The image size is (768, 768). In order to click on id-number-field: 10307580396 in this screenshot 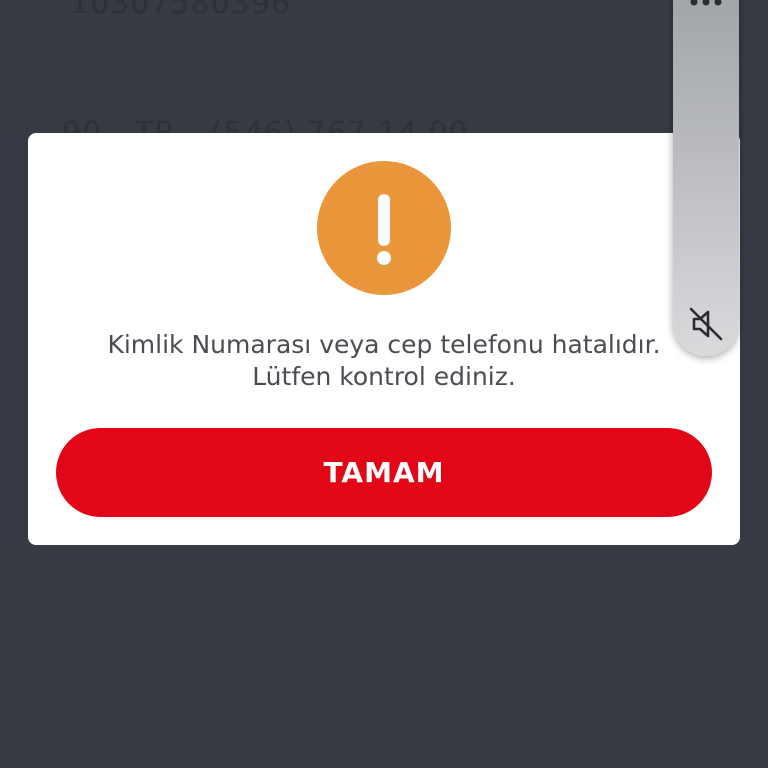, I will do `click(180, 10)`.